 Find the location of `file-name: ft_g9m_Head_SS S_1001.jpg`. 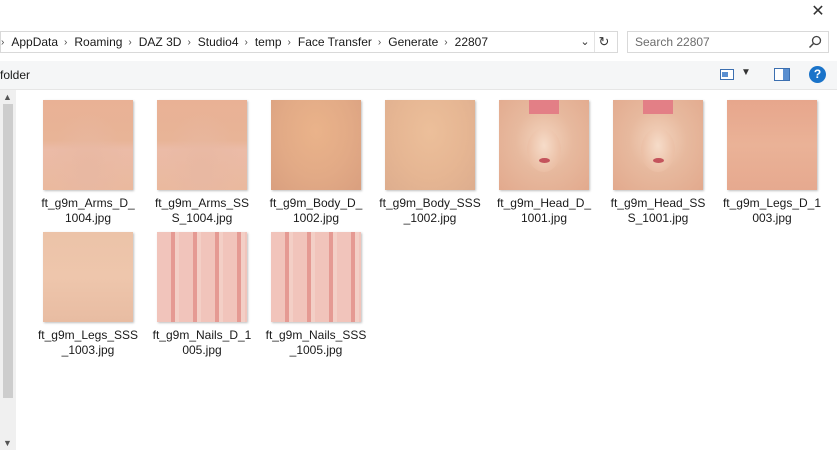

file-name: ft_g9m_Head_SS S_1001.jpg is located at coordinates (658, 211).